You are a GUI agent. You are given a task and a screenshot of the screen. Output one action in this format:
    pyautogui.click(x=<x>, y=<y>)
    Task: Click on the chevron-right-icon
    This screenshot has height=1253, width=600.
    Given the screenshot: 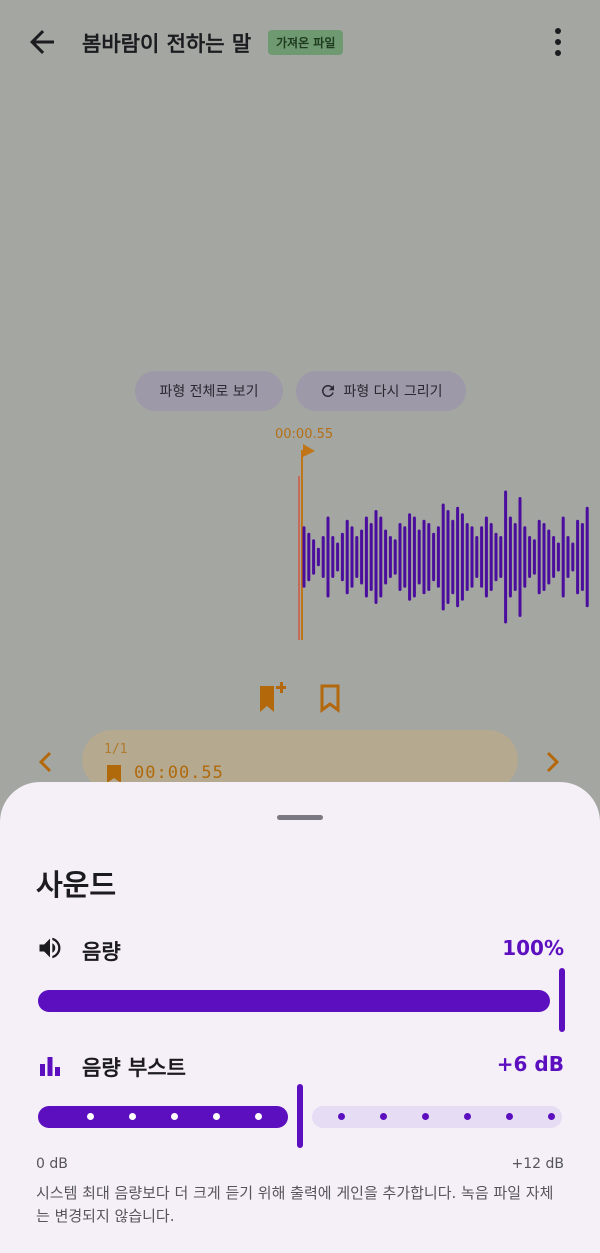 What is the action you would take?
    pyautogui.click(x=553, y=762)
    